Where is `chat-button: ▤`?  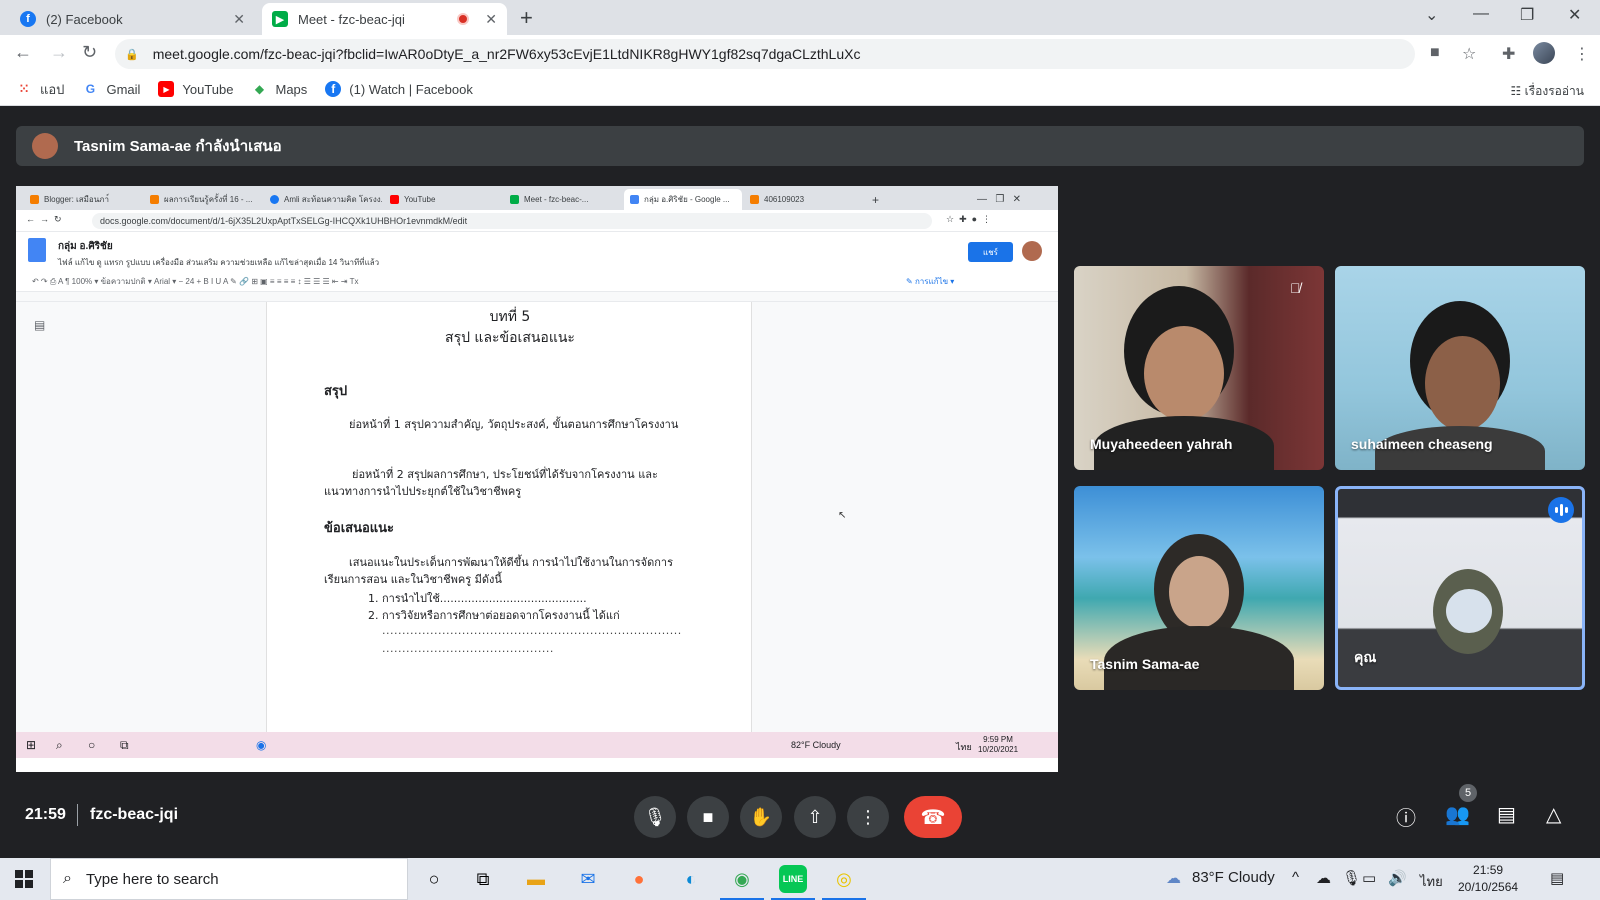 chat-button: ▤ is located at coordinates (1506, 814).